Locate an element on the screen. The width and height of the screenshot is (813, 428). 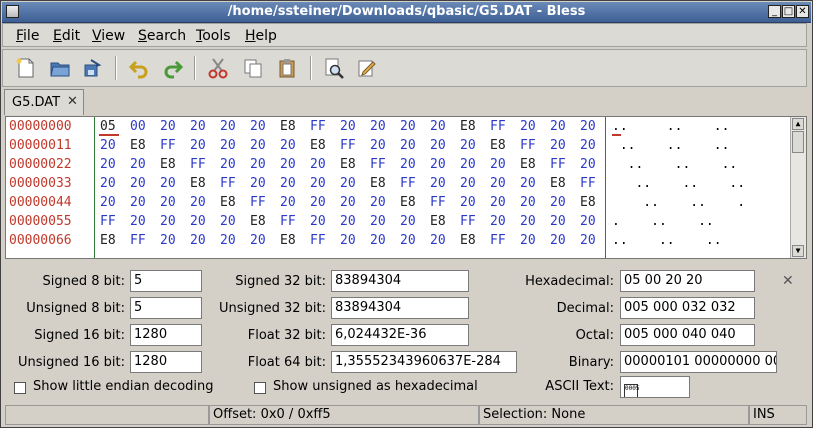
menu-file: File is located at coordinates (27, 36).